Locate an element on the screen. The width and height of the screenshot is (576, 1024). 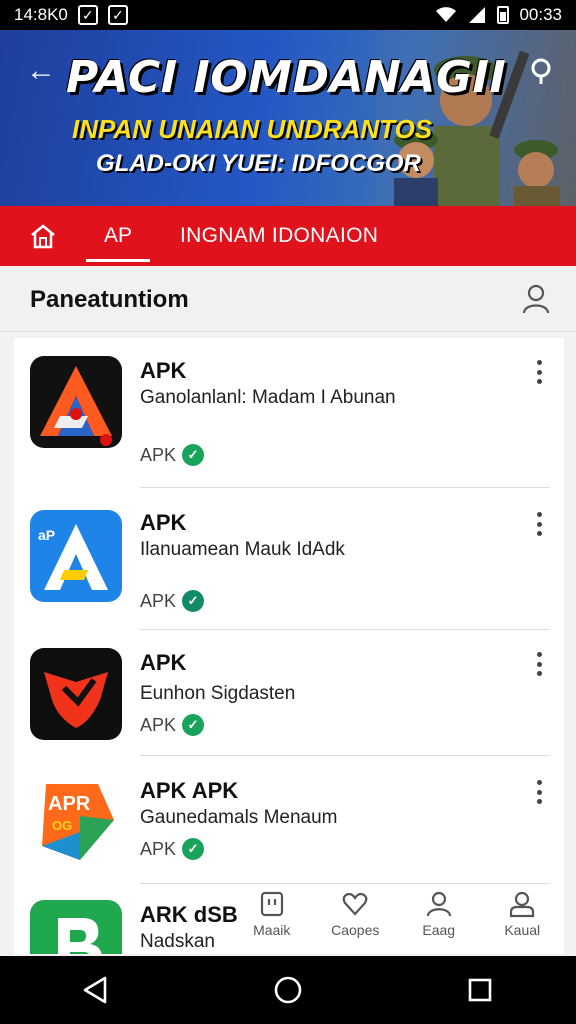
status-time-right: 00:33 is located at coordinates (540, 14).